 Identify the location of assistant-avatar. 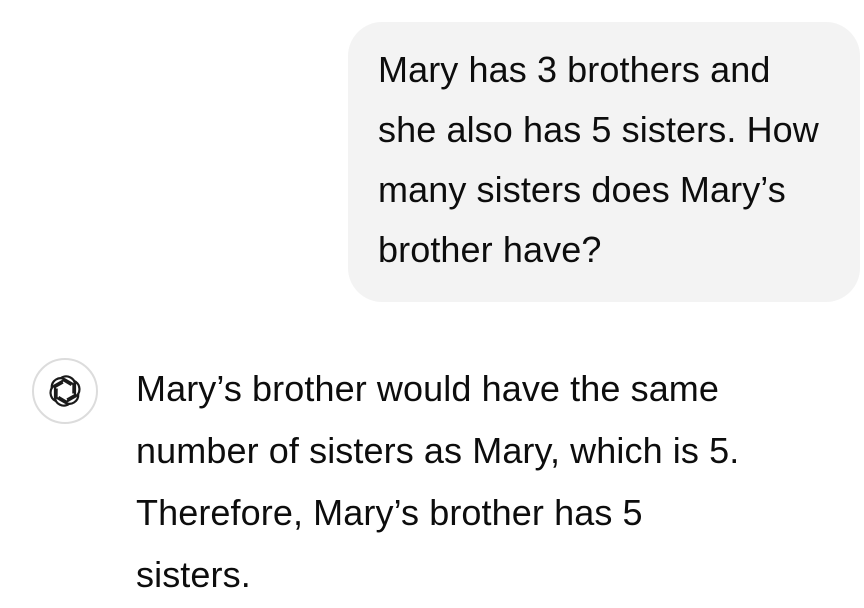
(65, 391).